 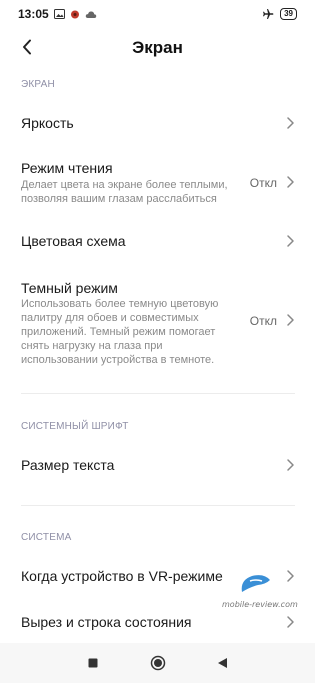 I want to click on watermark: mobile-review.com, so click(x=260, y=592).